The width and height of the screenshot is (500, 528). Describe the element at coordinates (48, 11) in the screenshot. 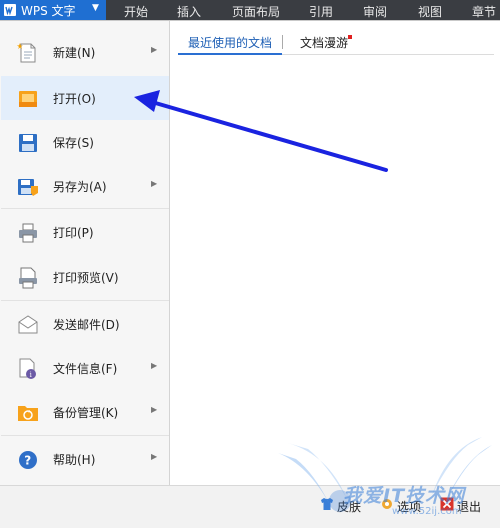

I see `app-title: WPS 文字` at that location.